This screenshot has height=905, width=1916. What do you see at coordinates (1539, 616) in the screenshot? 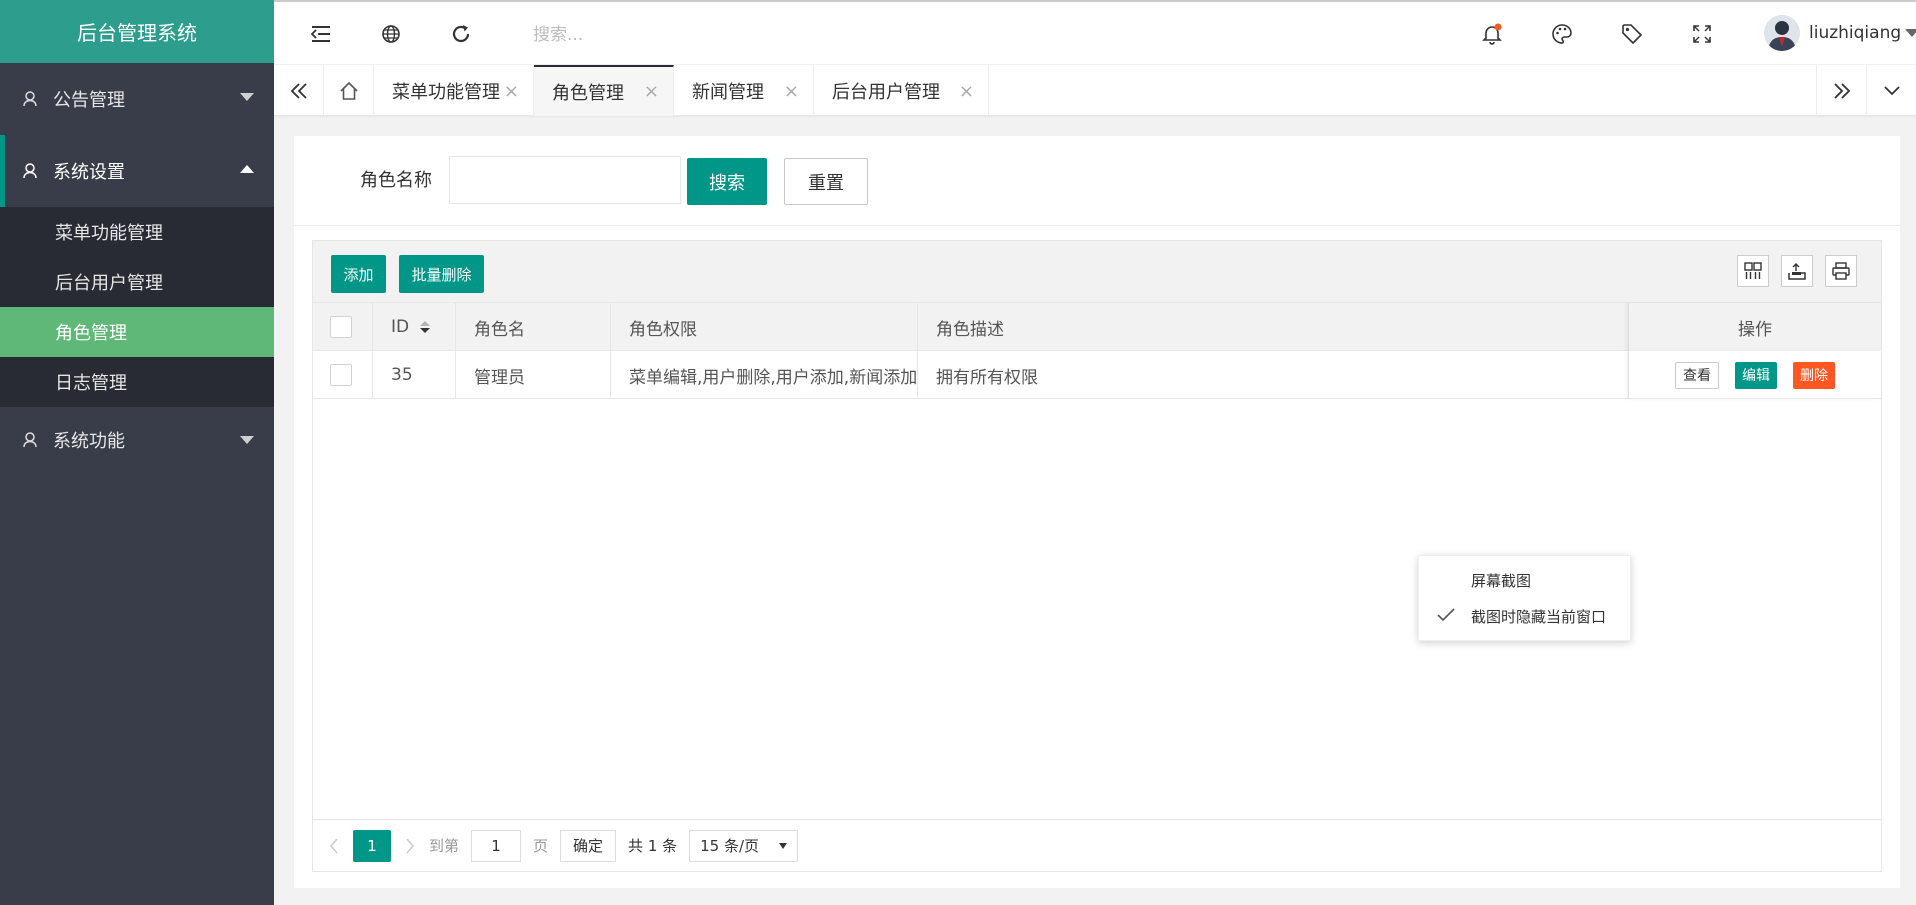
I see `context-menu-item-label: 截图时隐藏当前窗口` at bounding box center [1539, 616].